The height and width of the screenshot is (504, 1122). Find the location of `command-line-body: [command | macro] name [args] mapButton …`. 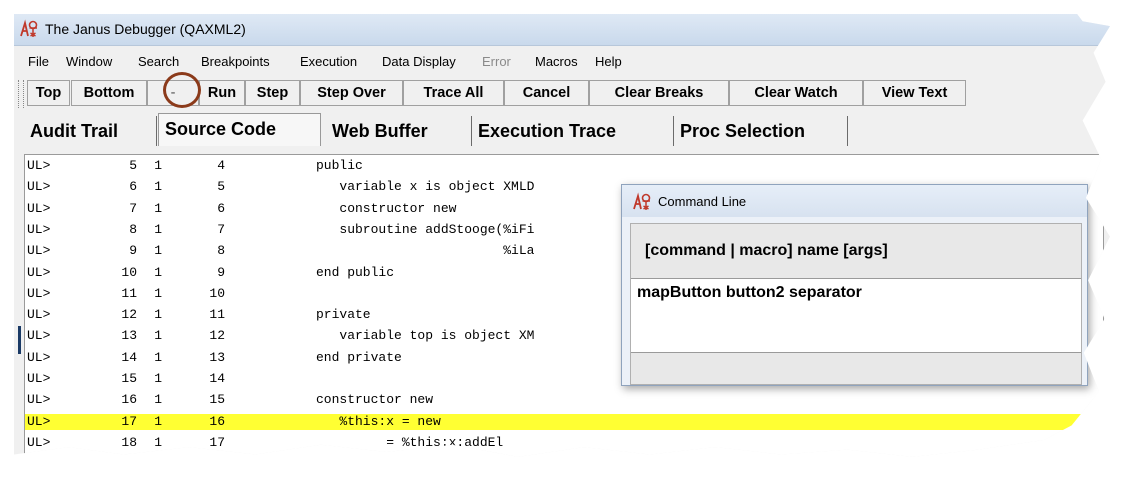

command-line-body: [command | macro] name [args] mapButton … is located at coordinates (856, 304).